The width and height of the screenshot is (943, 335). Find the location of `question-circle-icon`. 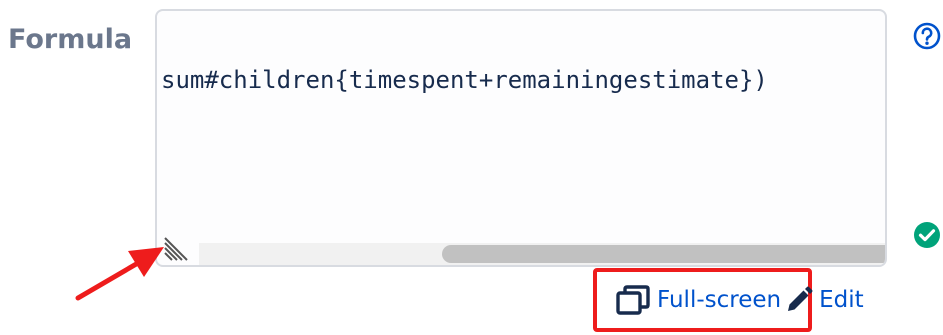

question-circle-icon is located at coordinates (927, 36).